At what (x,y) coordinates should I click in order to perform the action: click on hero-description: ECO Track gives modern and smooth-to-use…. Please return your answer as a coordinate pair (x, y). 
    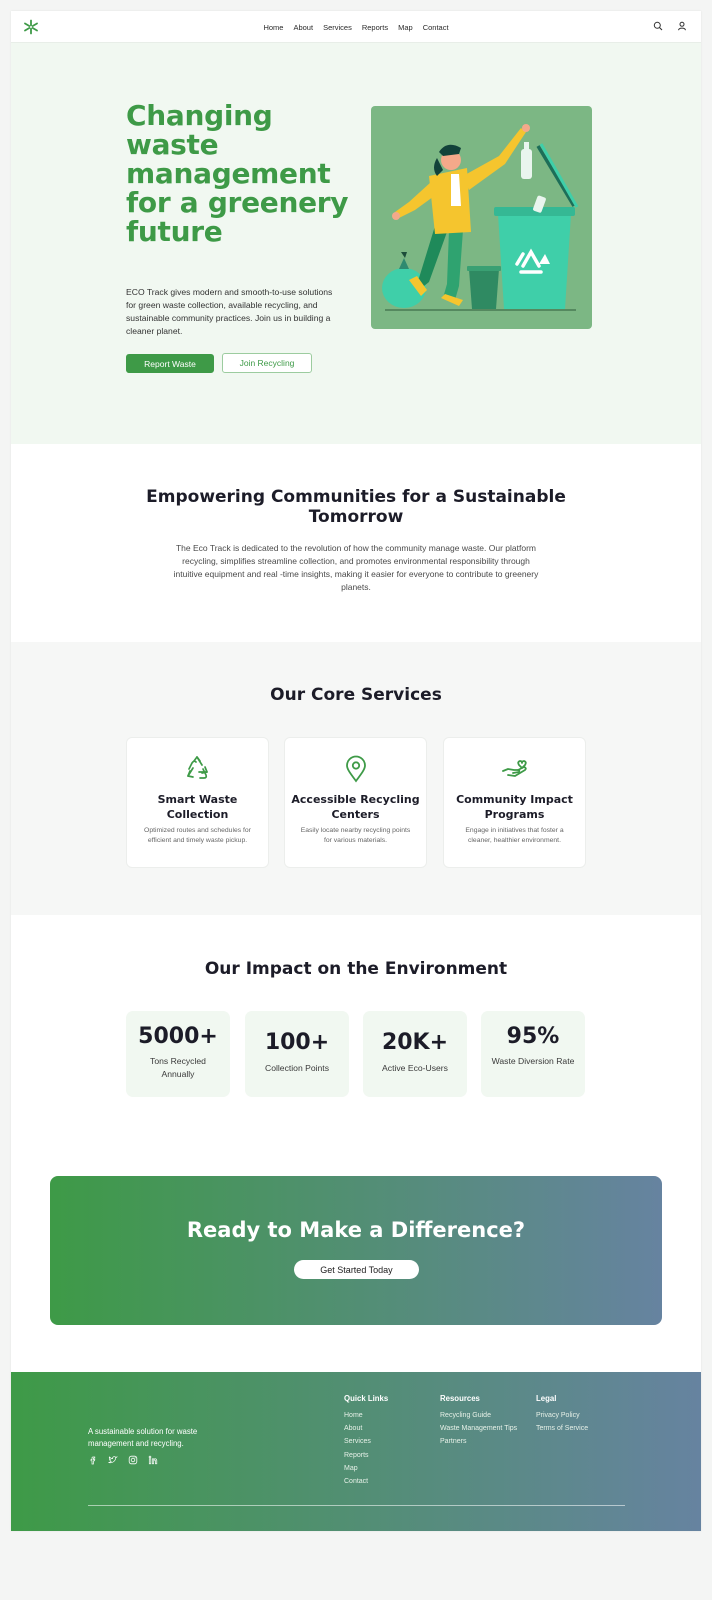
    Looking at the image, I should click on (229, 311).